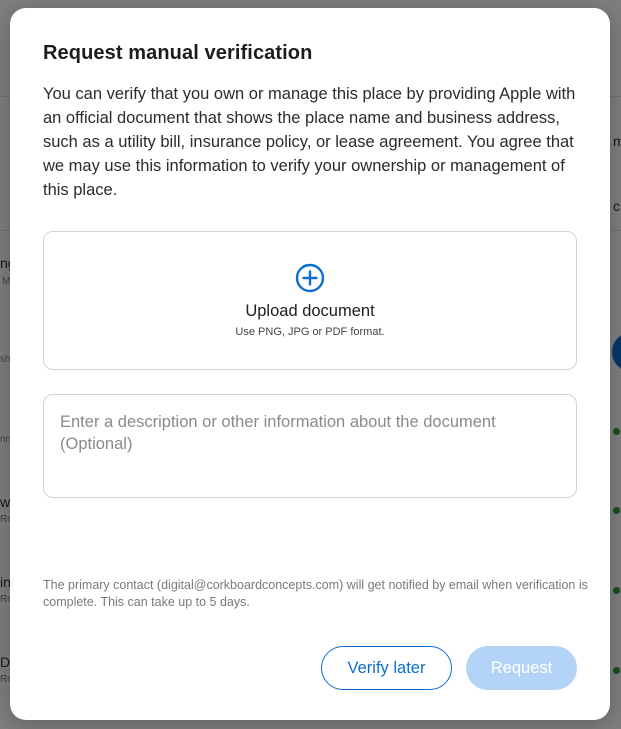 Image resolution: width=621 pixels, height=729 pixels. Describe the element at coordinates (310, 332) in the screenshot. I see `upload-format-hint: Use PNG, JPG or PDF format.` at that location.